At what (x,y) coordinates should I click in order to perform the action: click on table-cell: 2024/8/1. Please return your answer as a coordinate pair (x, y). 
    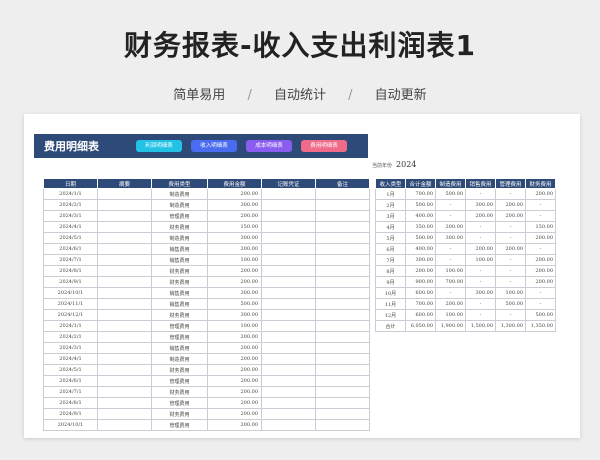
    Looking at the image, I should click on (70, 271).